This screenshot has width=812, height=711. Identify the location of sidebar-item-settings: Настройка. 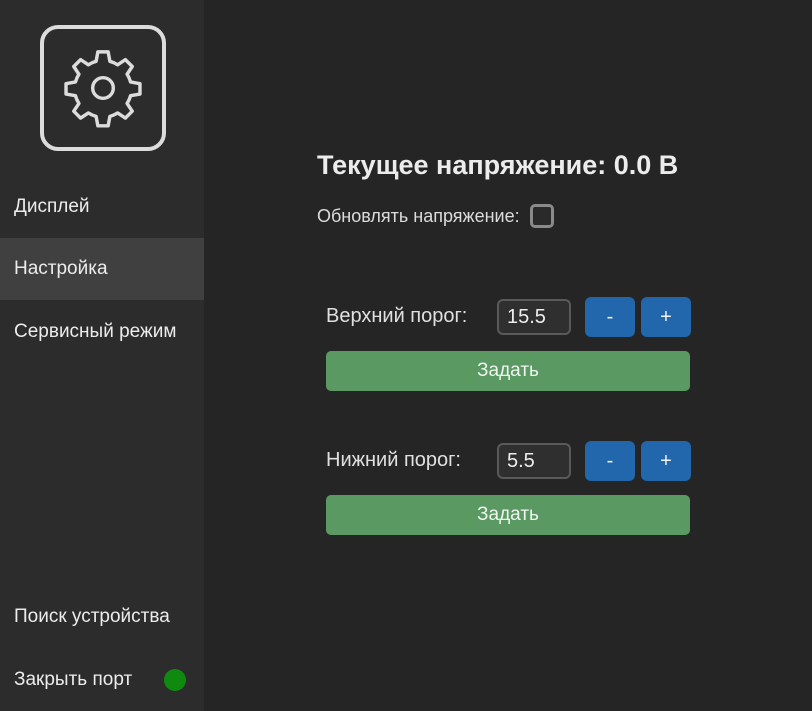
(102, 269).